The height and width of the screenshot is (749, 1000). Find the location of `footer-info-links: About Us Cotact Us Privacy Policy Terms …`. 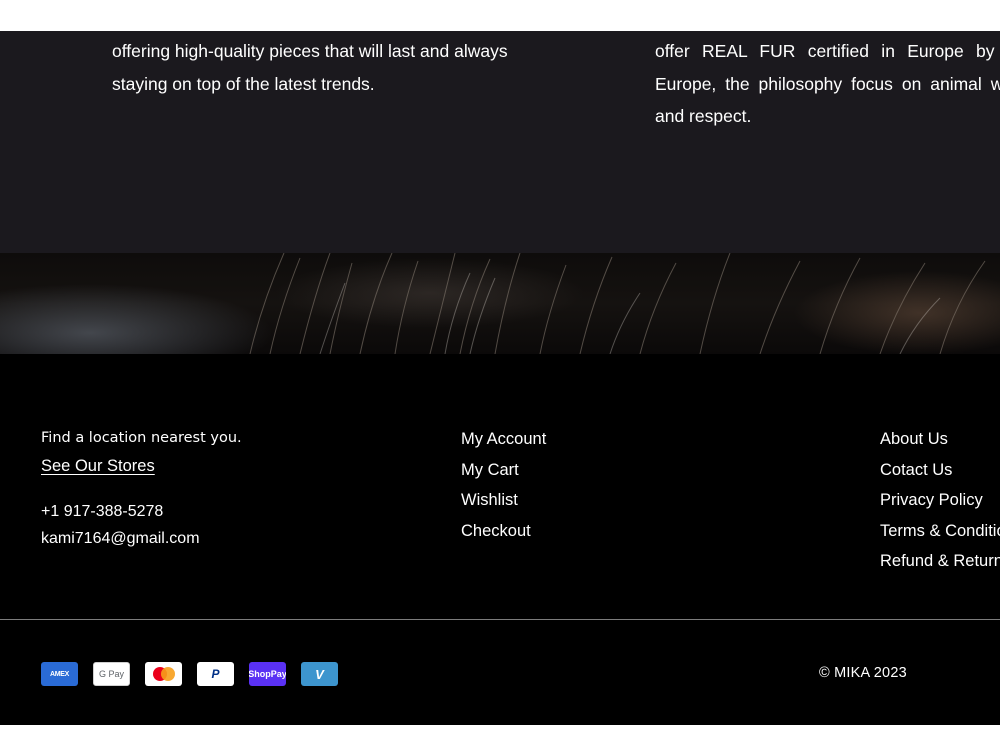

footer-info-links: About Us Cotact Us Privacy Policy Terms … is located at coordinates (940, 505).